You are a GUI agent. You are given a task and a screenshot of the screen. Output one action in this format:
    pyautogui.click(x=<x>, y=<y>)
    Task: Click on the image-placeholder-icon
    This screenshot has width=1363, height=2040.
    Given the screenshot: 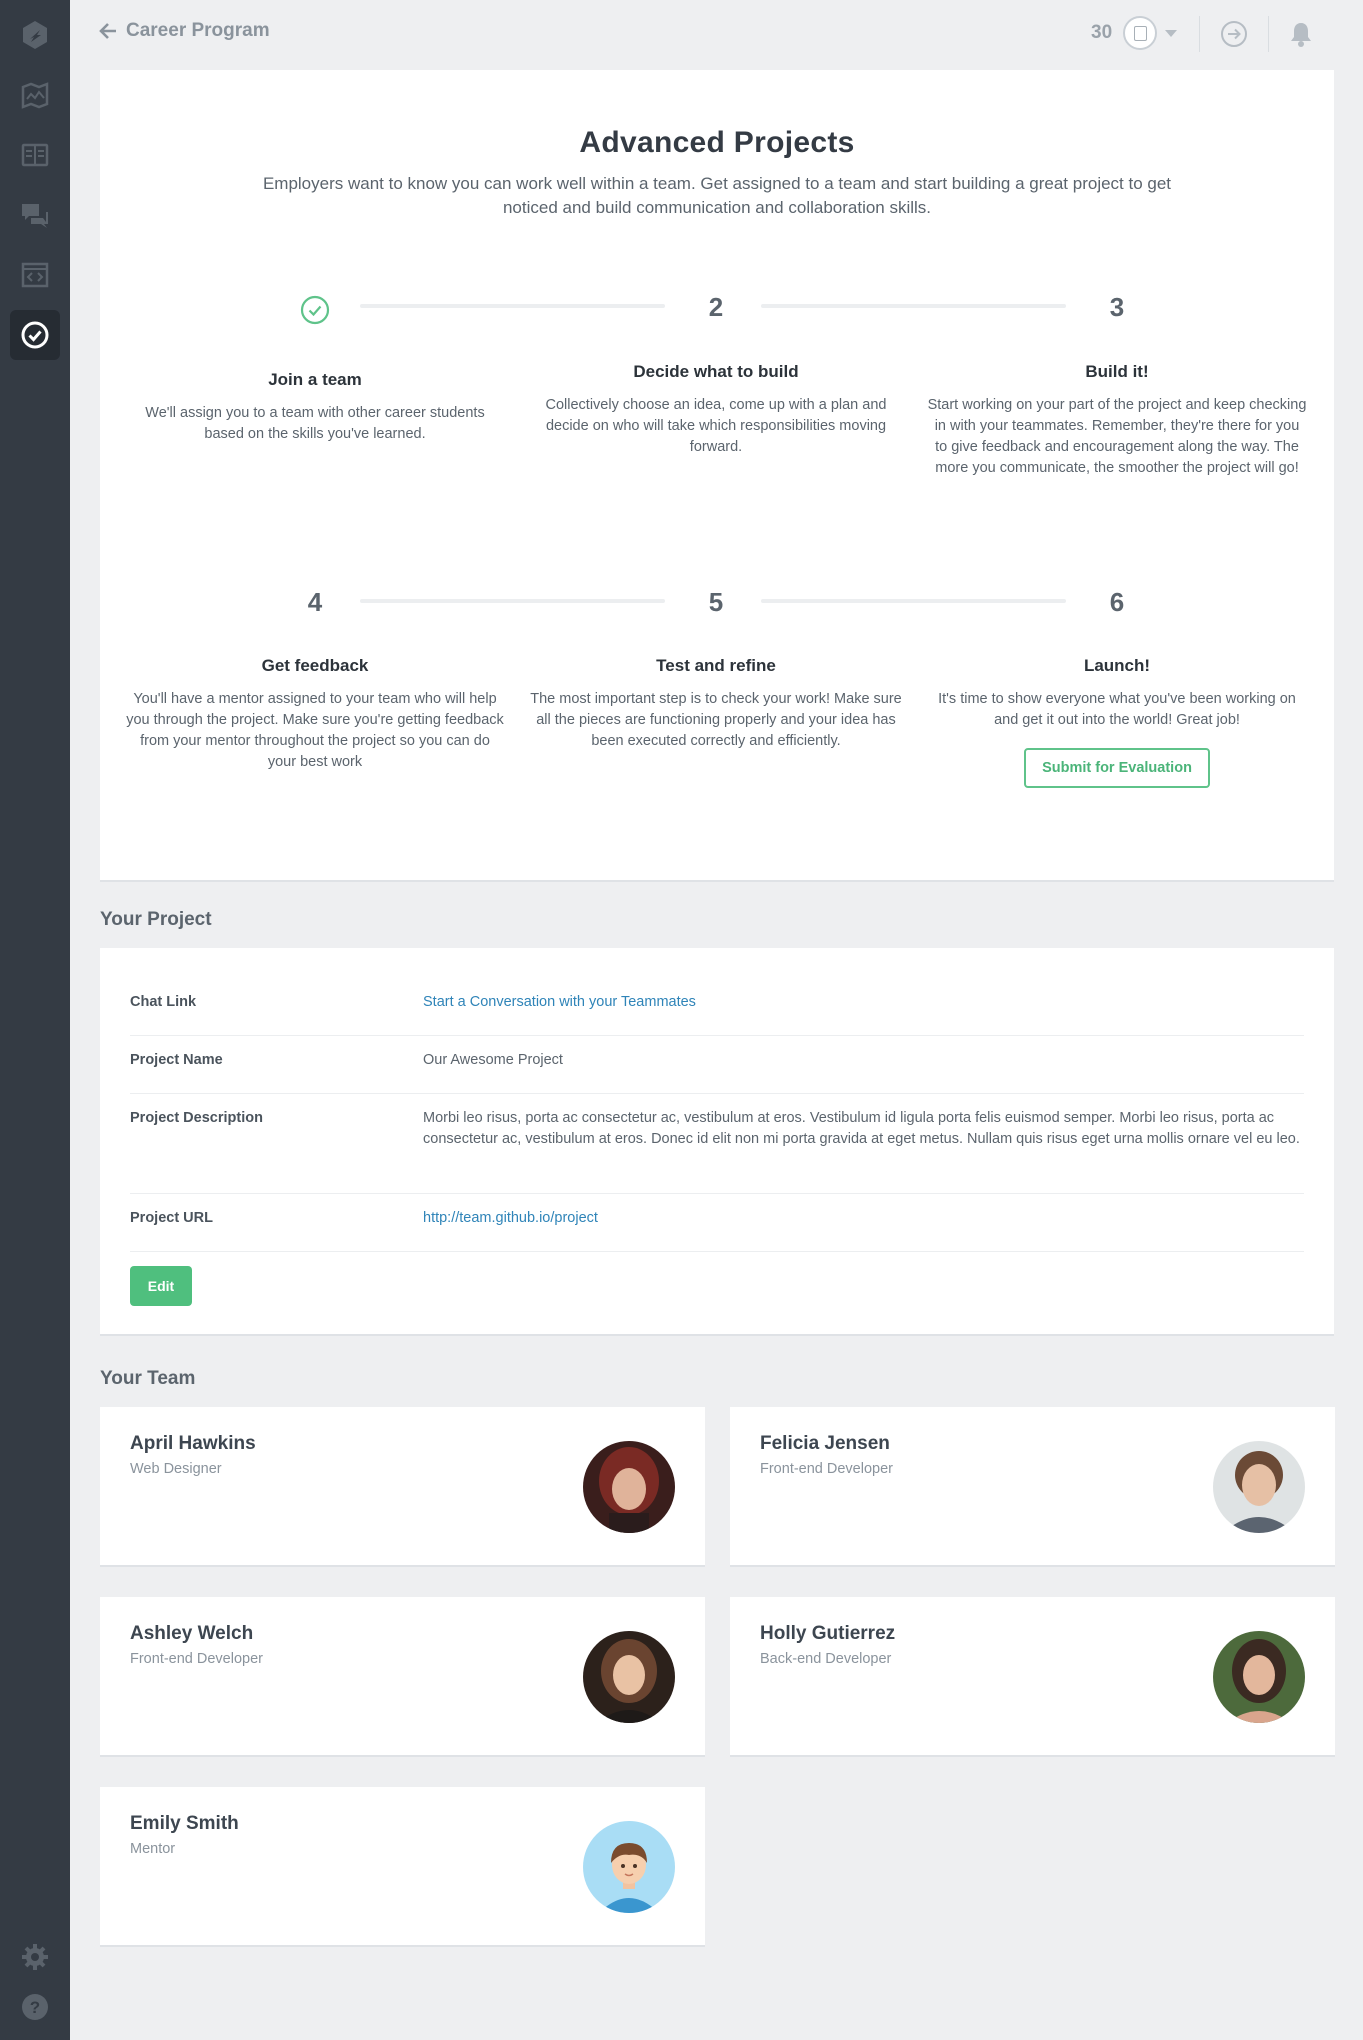 What is the action you would take?
    pyautogui.click(x=1140, y=33)
    